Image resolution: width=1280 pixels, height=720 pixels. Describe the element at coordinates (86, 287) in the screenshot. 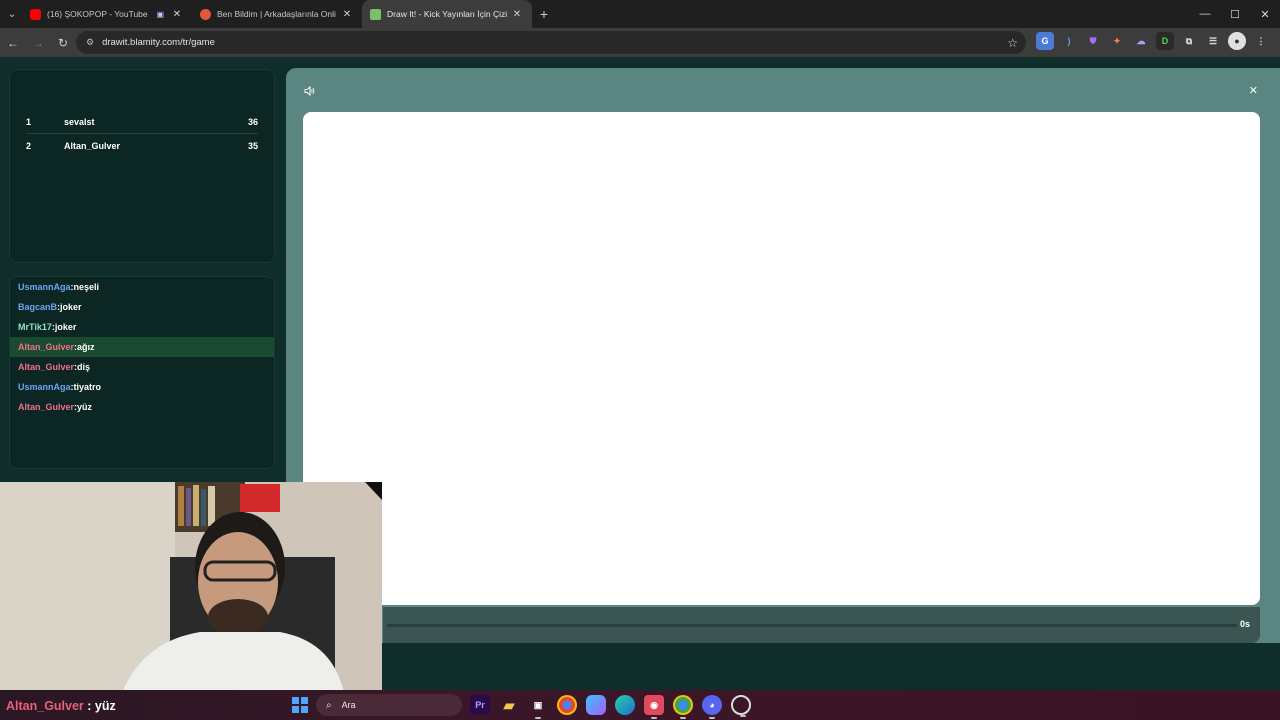

I see `chat-text: neşeli` at that location.